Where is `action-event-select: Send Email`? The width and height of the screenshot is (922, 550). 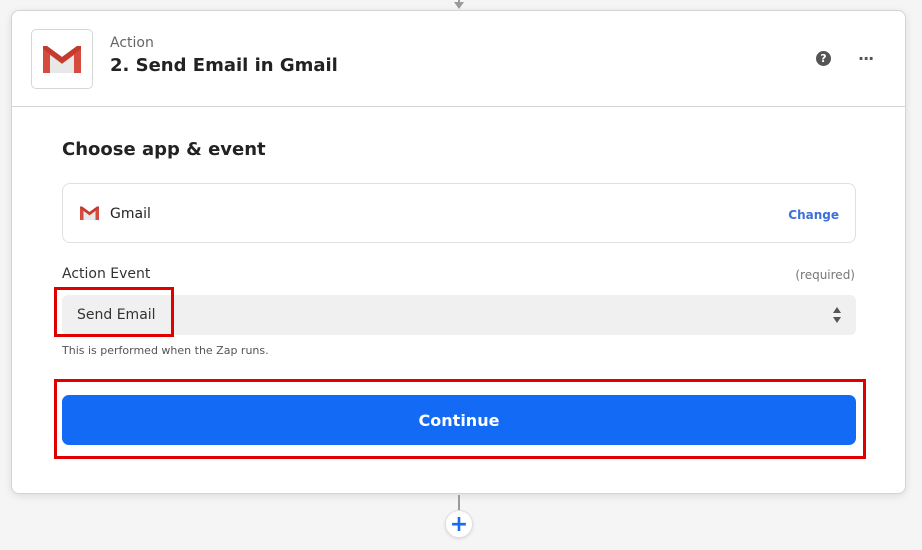 action-event-select: Send Email is located at coordinates (459, 315).